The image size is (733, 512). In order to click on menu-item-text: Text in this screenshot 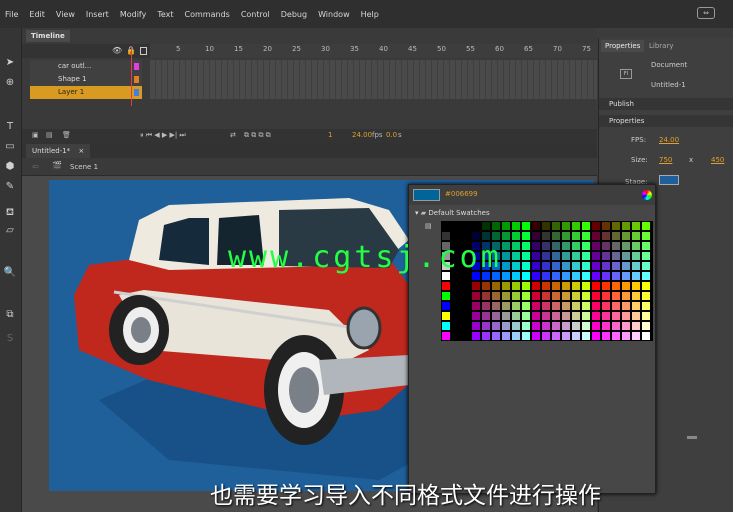, I will do `click(165, 14)`.